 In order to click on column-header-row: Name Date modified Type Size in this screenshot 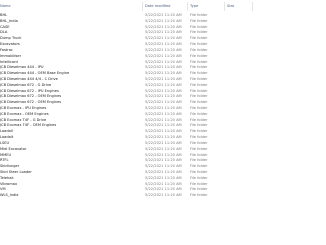, I will do `click(163, 6)`.